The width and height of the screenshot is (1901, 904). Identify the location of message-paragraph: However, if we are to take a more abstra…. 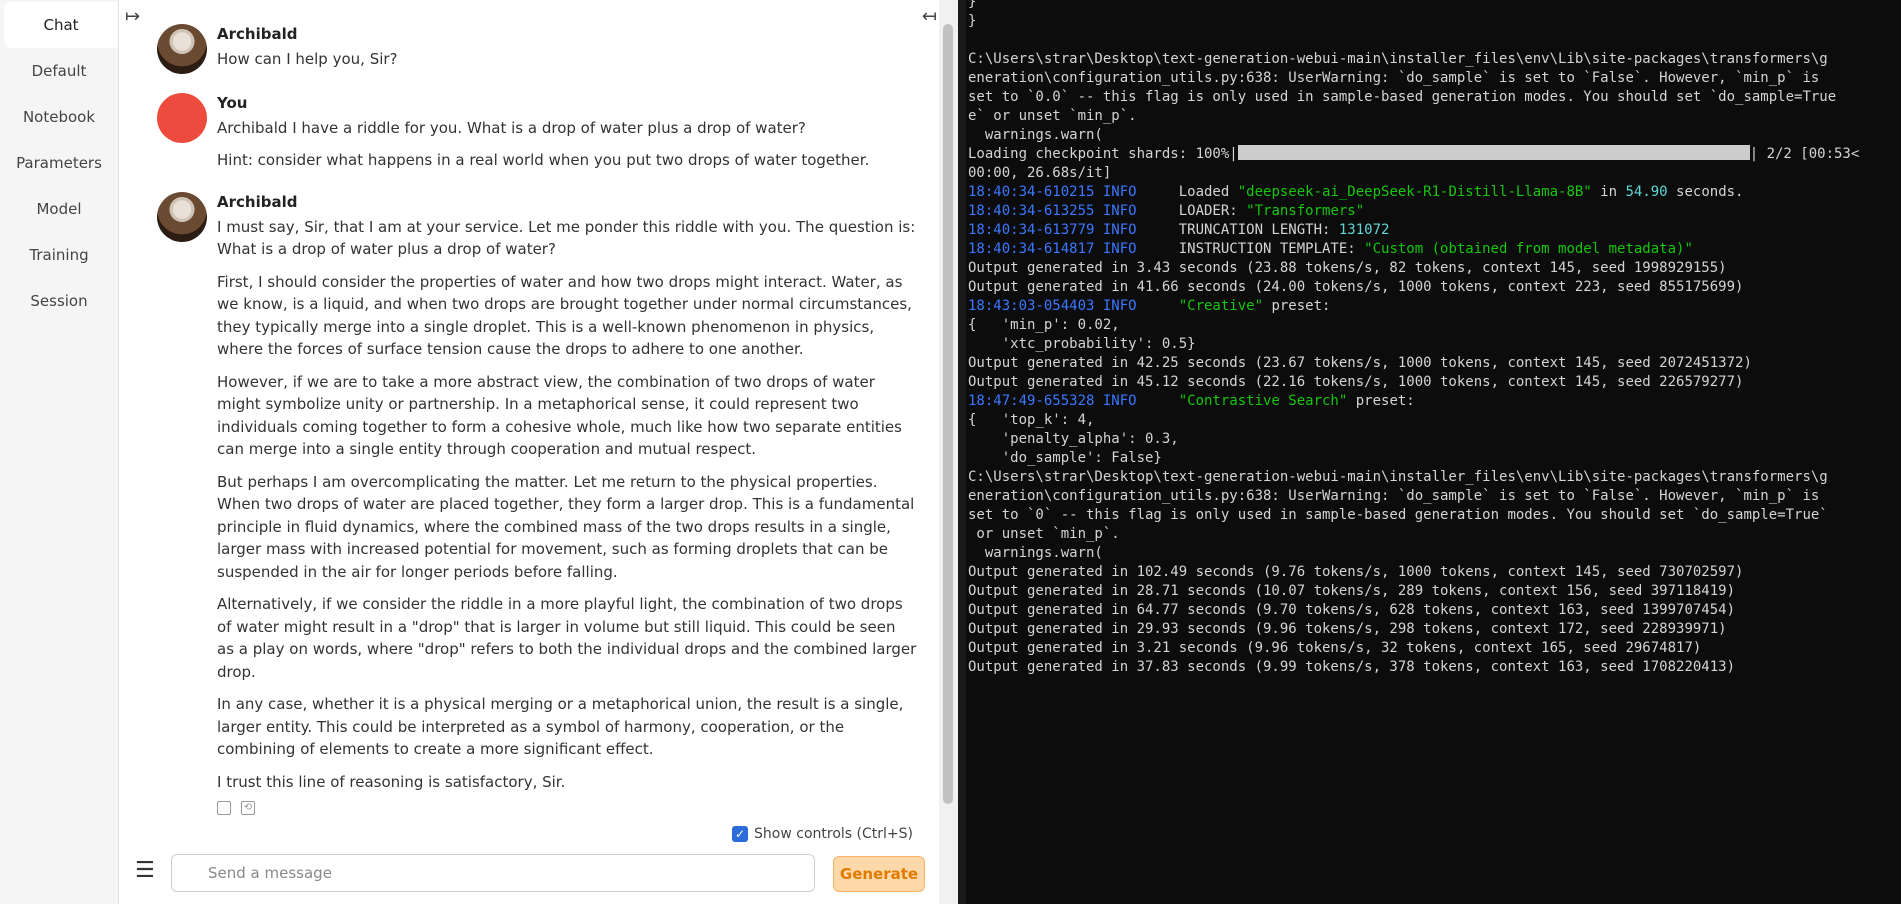
(559, 415).